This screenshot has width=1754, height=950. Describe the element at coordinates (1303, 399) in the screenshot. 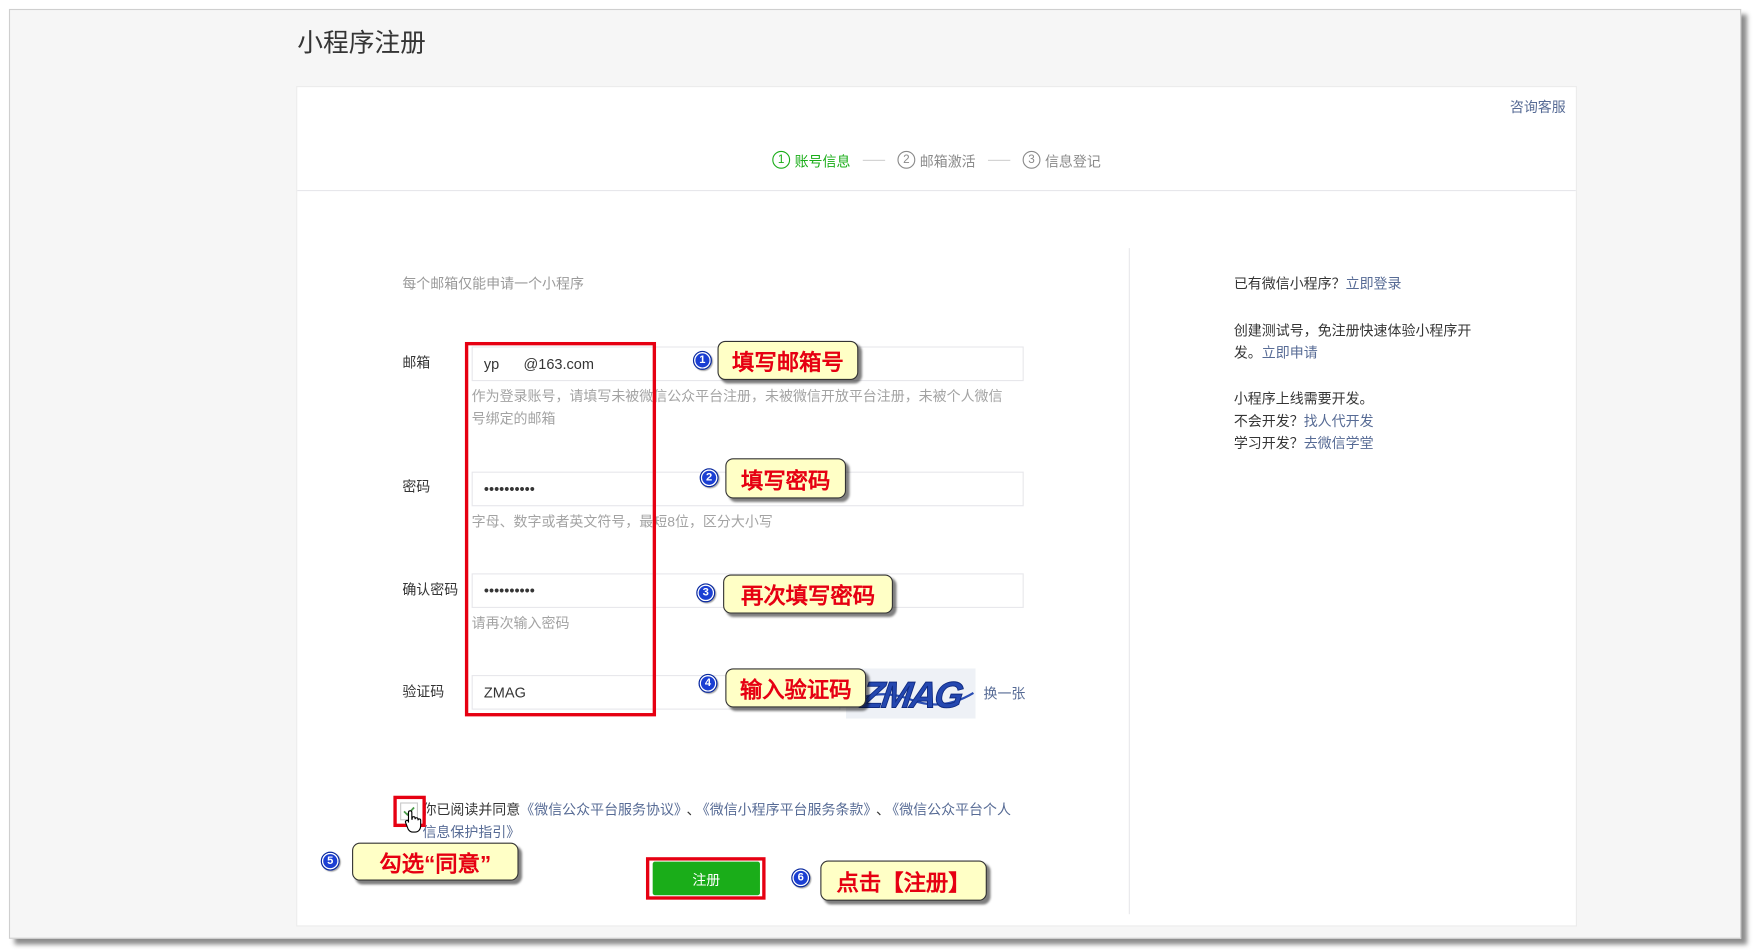

I see `dev-notice-text: 小程序上线需要开发。` at that location.